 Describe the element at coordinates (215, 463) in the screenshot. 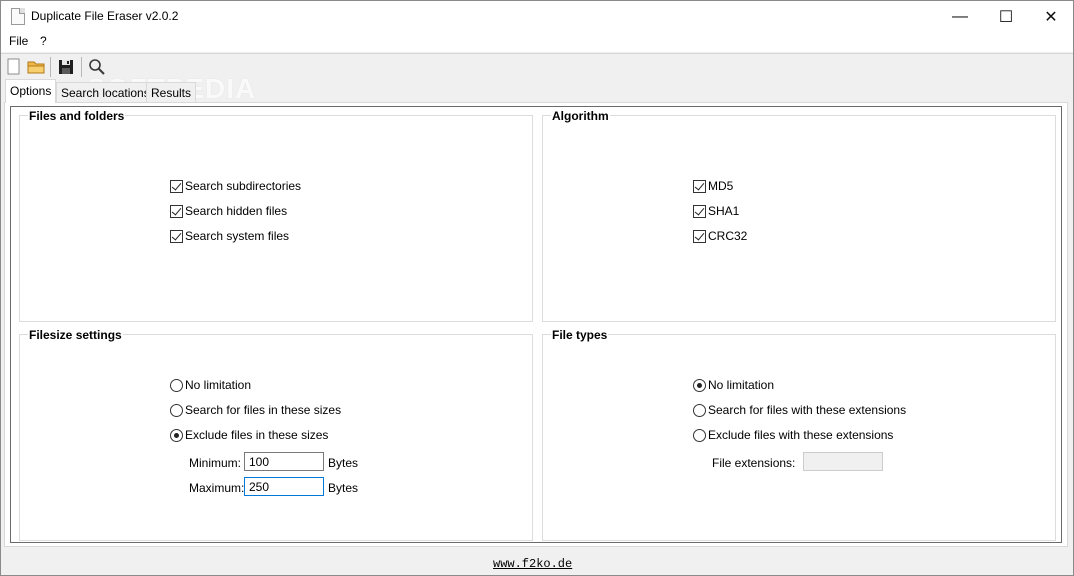

I see `minimum-label: Minimum:` at that location.